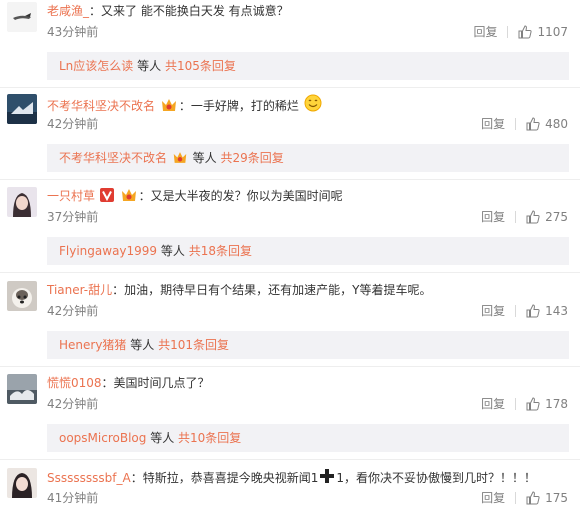 The height and width of the screenshot is (511, 580). Describe the element at coordinates (200, 66) in the screenshot. I see `more-replies-link: 共105条回复` at that location.